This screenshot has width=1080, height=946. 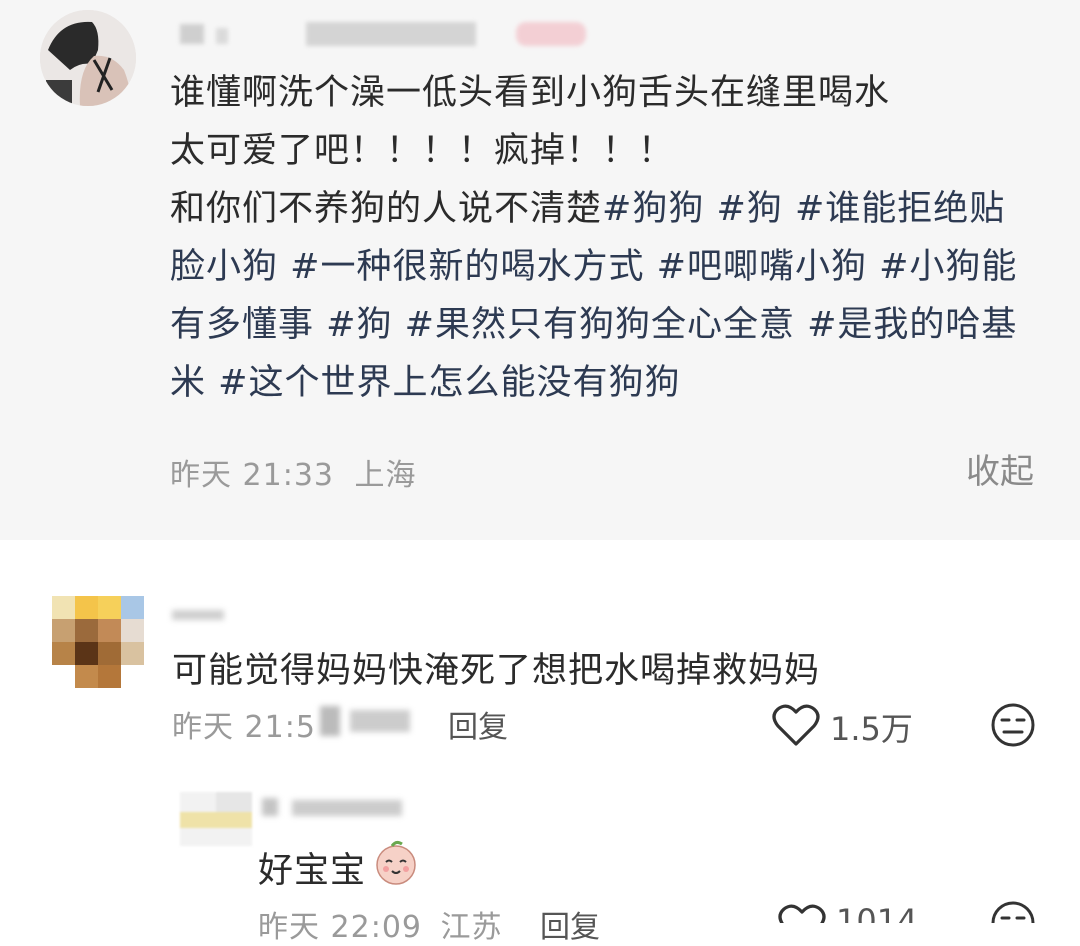 What do you see at coordinates (877, 912) in the screenshot?
I see `reply-like-count: 1014` at bounding box center [877, 912].